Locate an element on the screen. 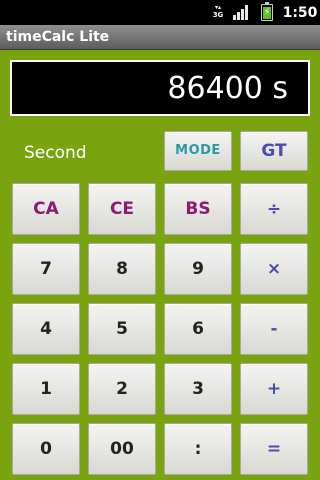 This screenshot has width=320, height=480. clear-all-button: CA is located at coordinates (46, 209).